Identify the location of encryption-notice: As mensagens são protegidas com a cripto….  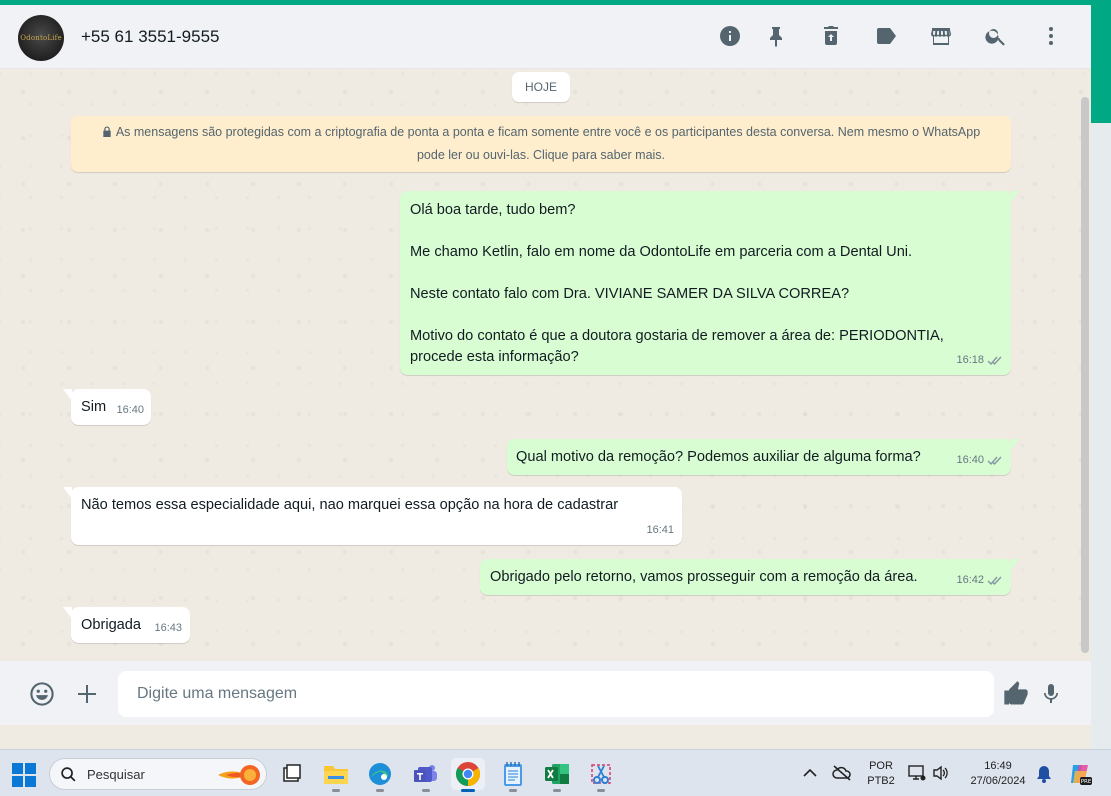
(541, 144).